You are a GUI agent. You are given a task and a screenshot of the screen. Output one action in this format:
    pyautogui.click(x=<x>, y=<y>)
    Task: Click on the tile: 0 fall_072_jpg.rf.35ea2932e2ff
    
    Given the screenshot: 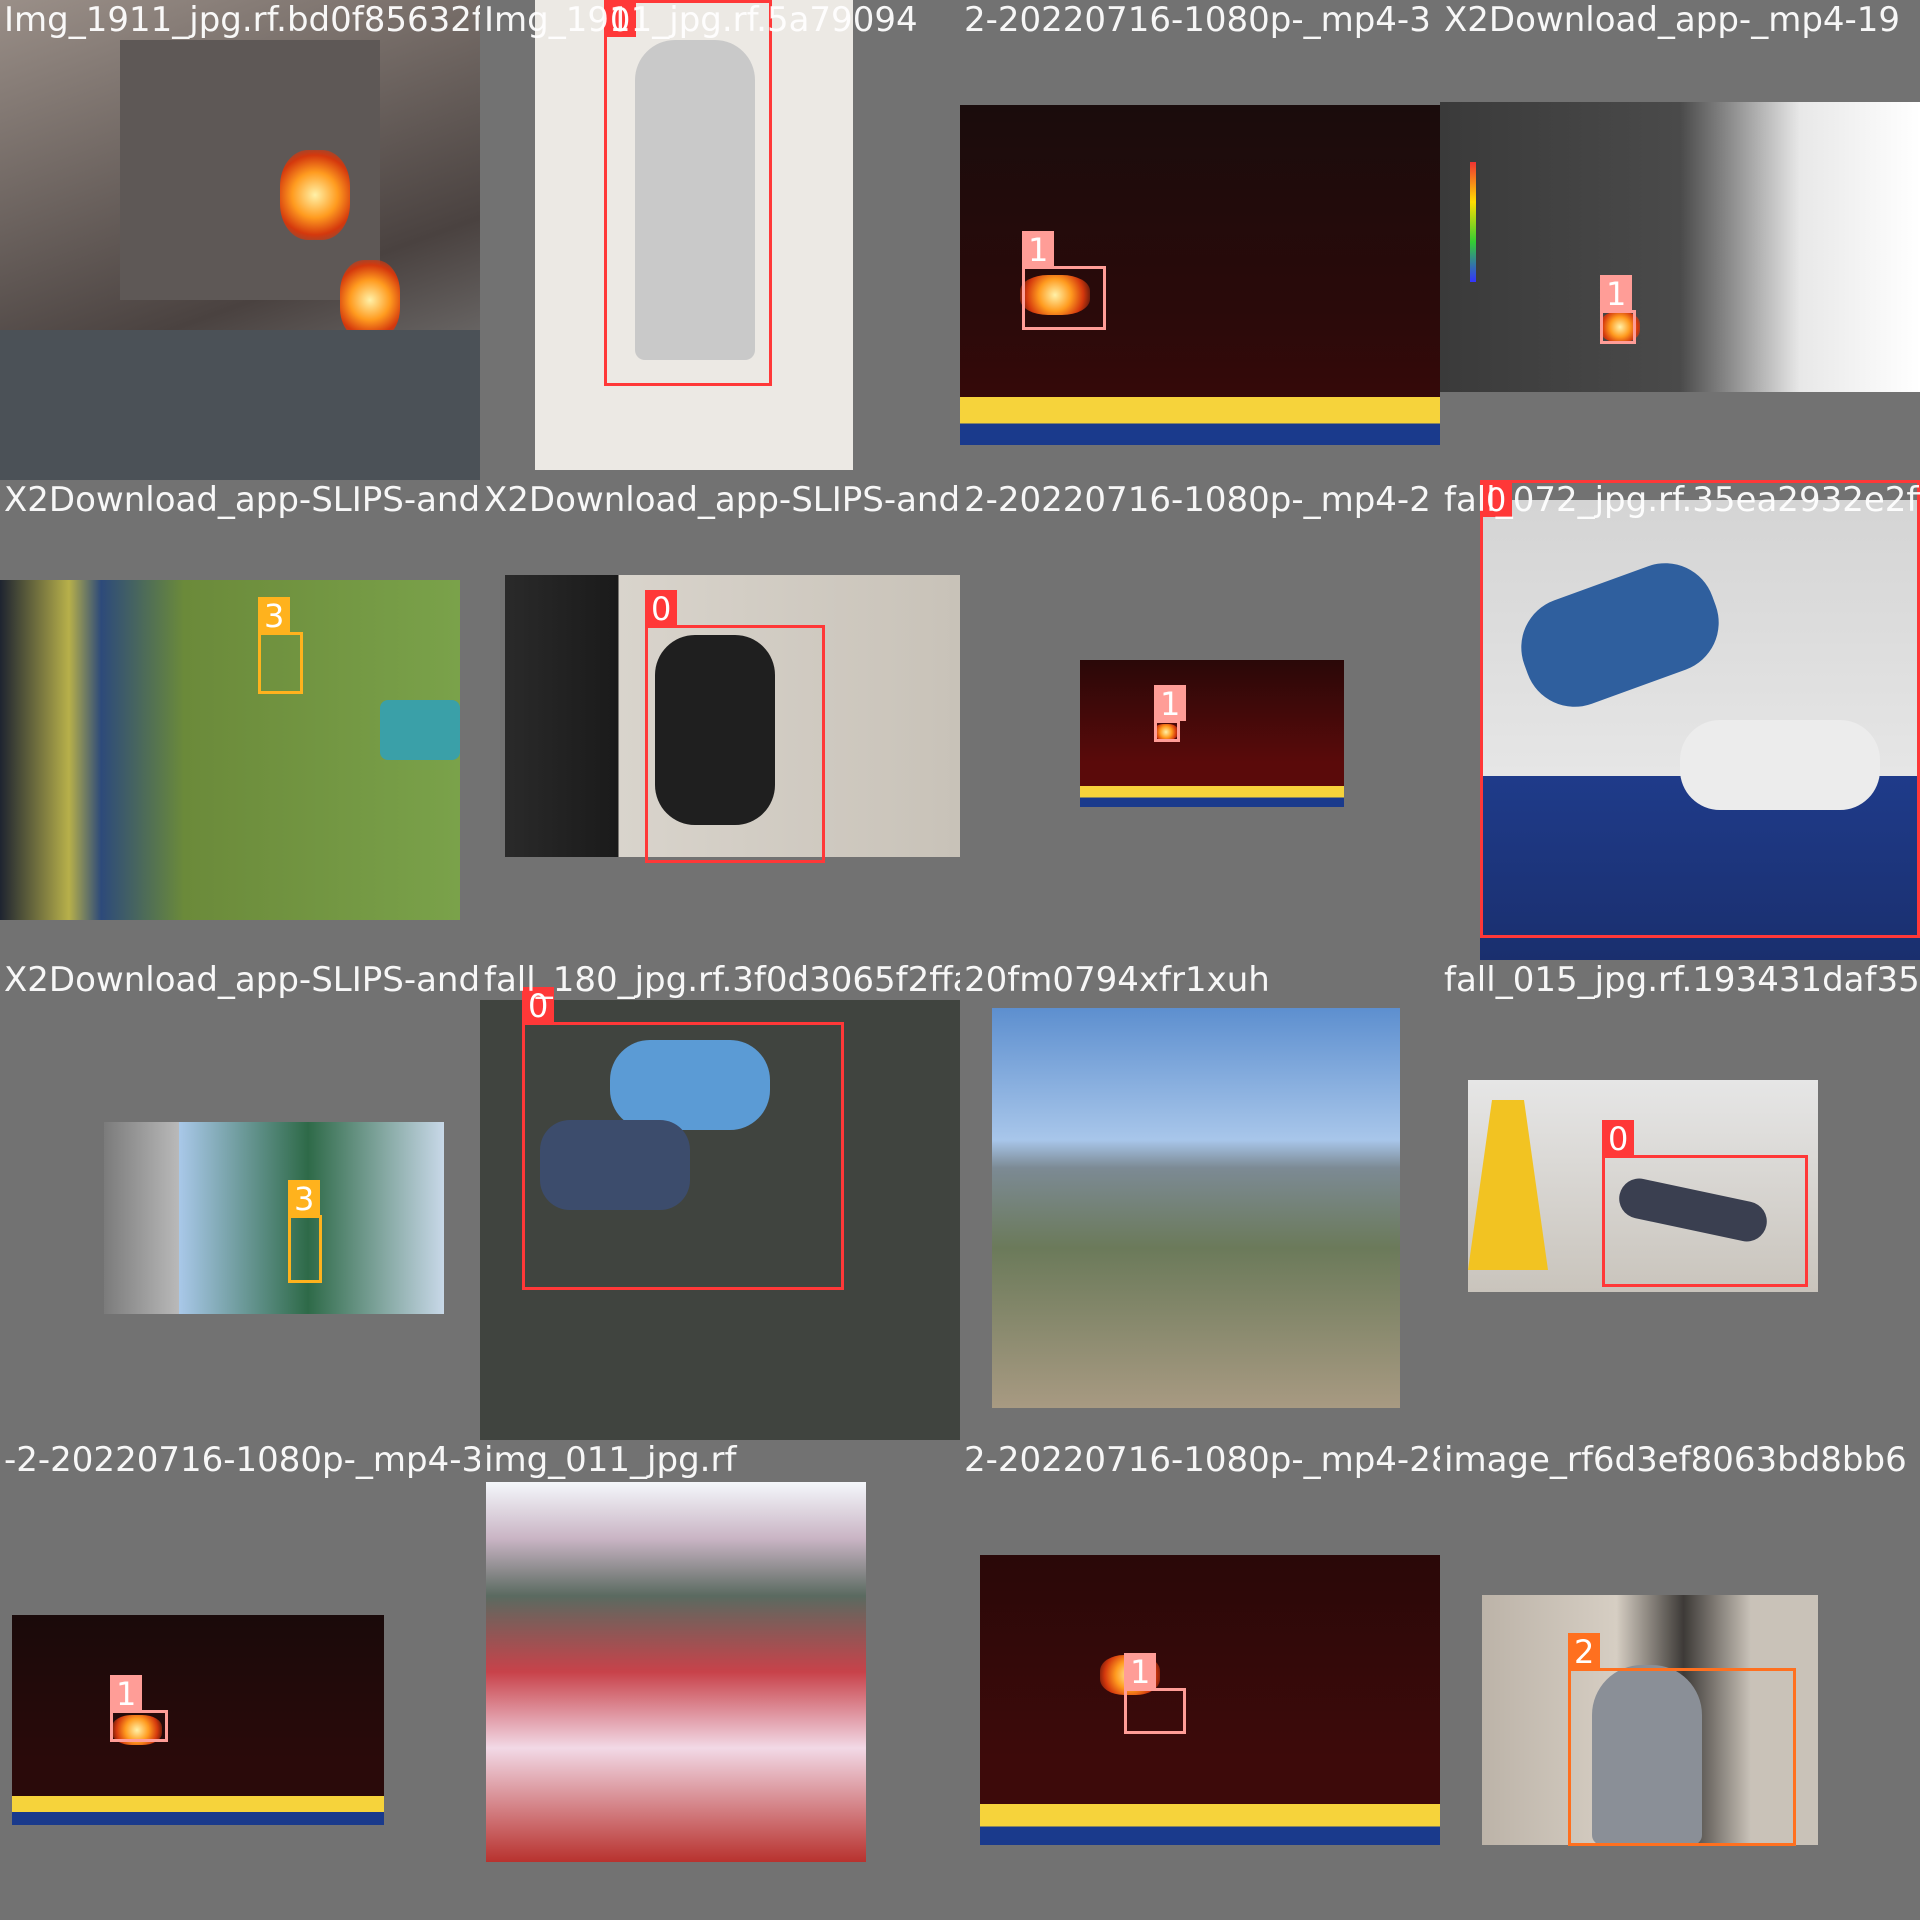 What is the action you would take?
    pyautogui.click(x=1680, y=720)
    